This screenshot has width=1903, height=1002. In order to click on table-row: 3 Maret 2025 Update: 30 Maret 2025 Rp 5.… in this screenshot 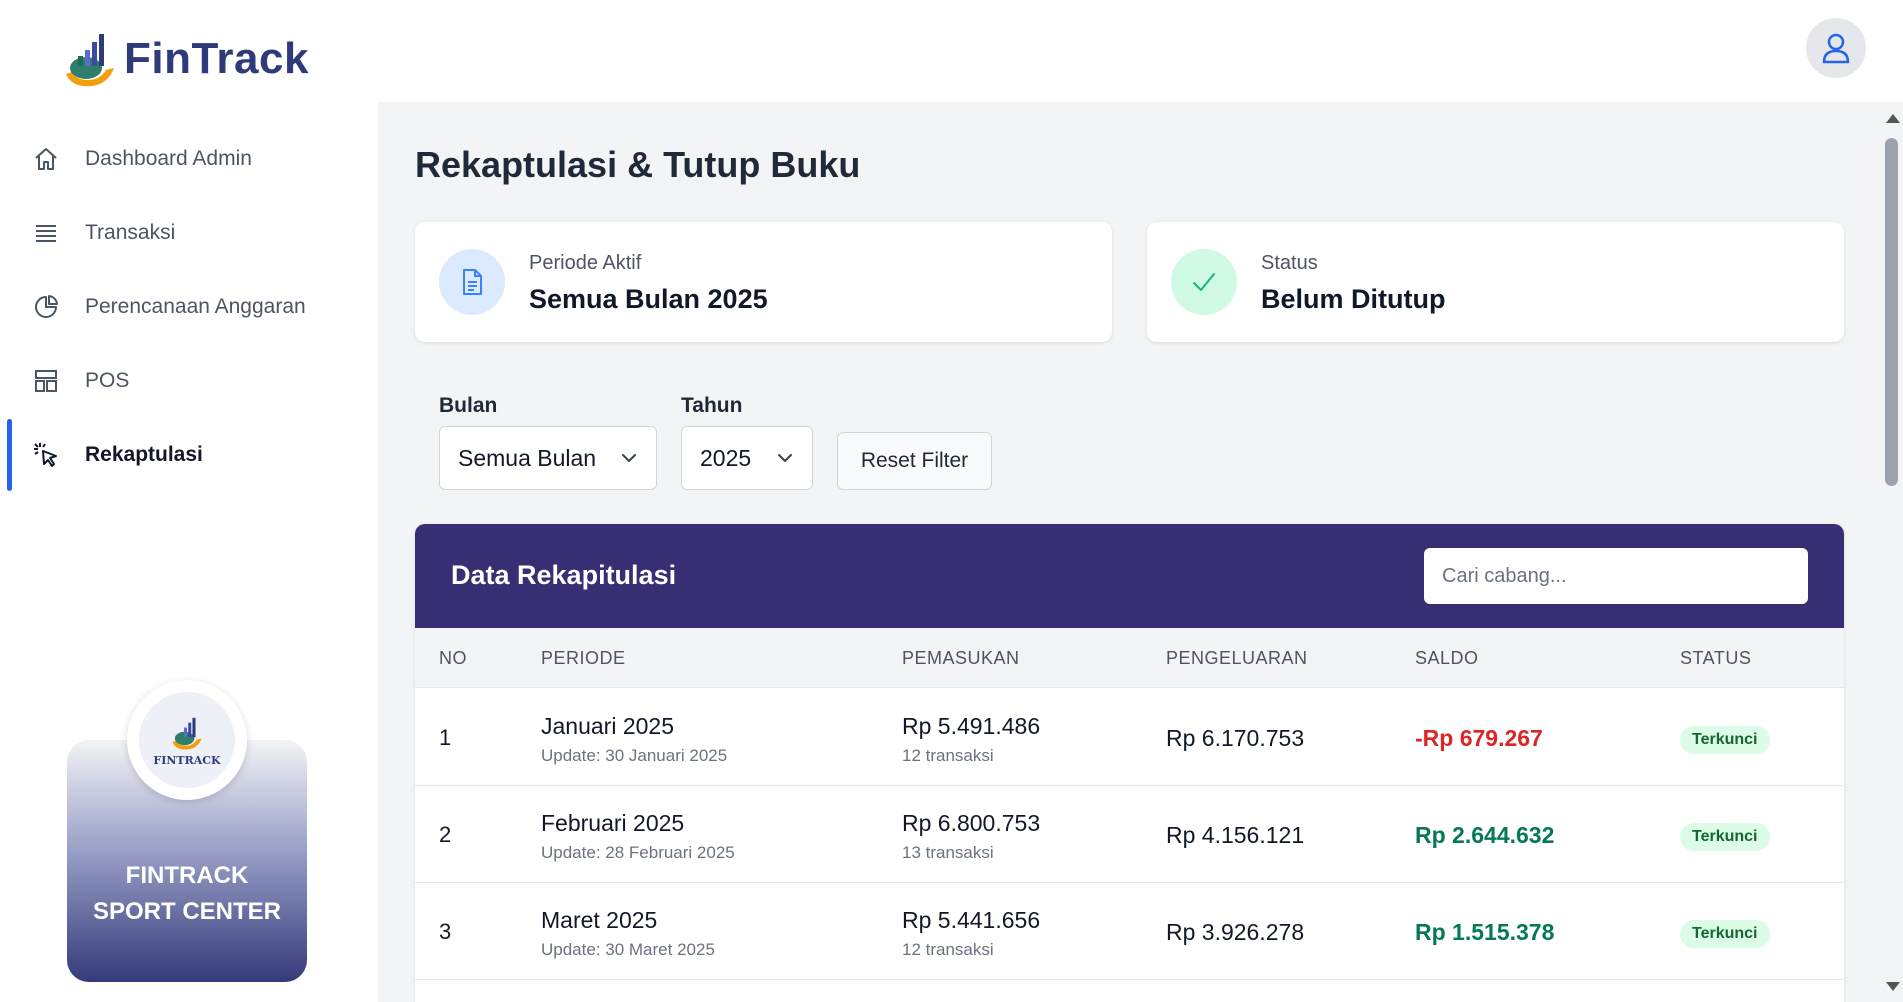, I will do `click(1129, 931)`.